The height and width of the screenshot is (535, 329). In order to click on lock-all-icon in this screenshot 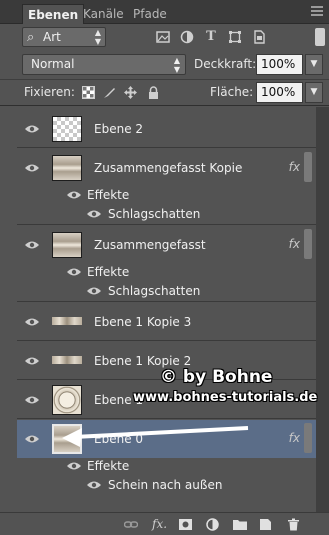, I will do `click(153, 92)`.